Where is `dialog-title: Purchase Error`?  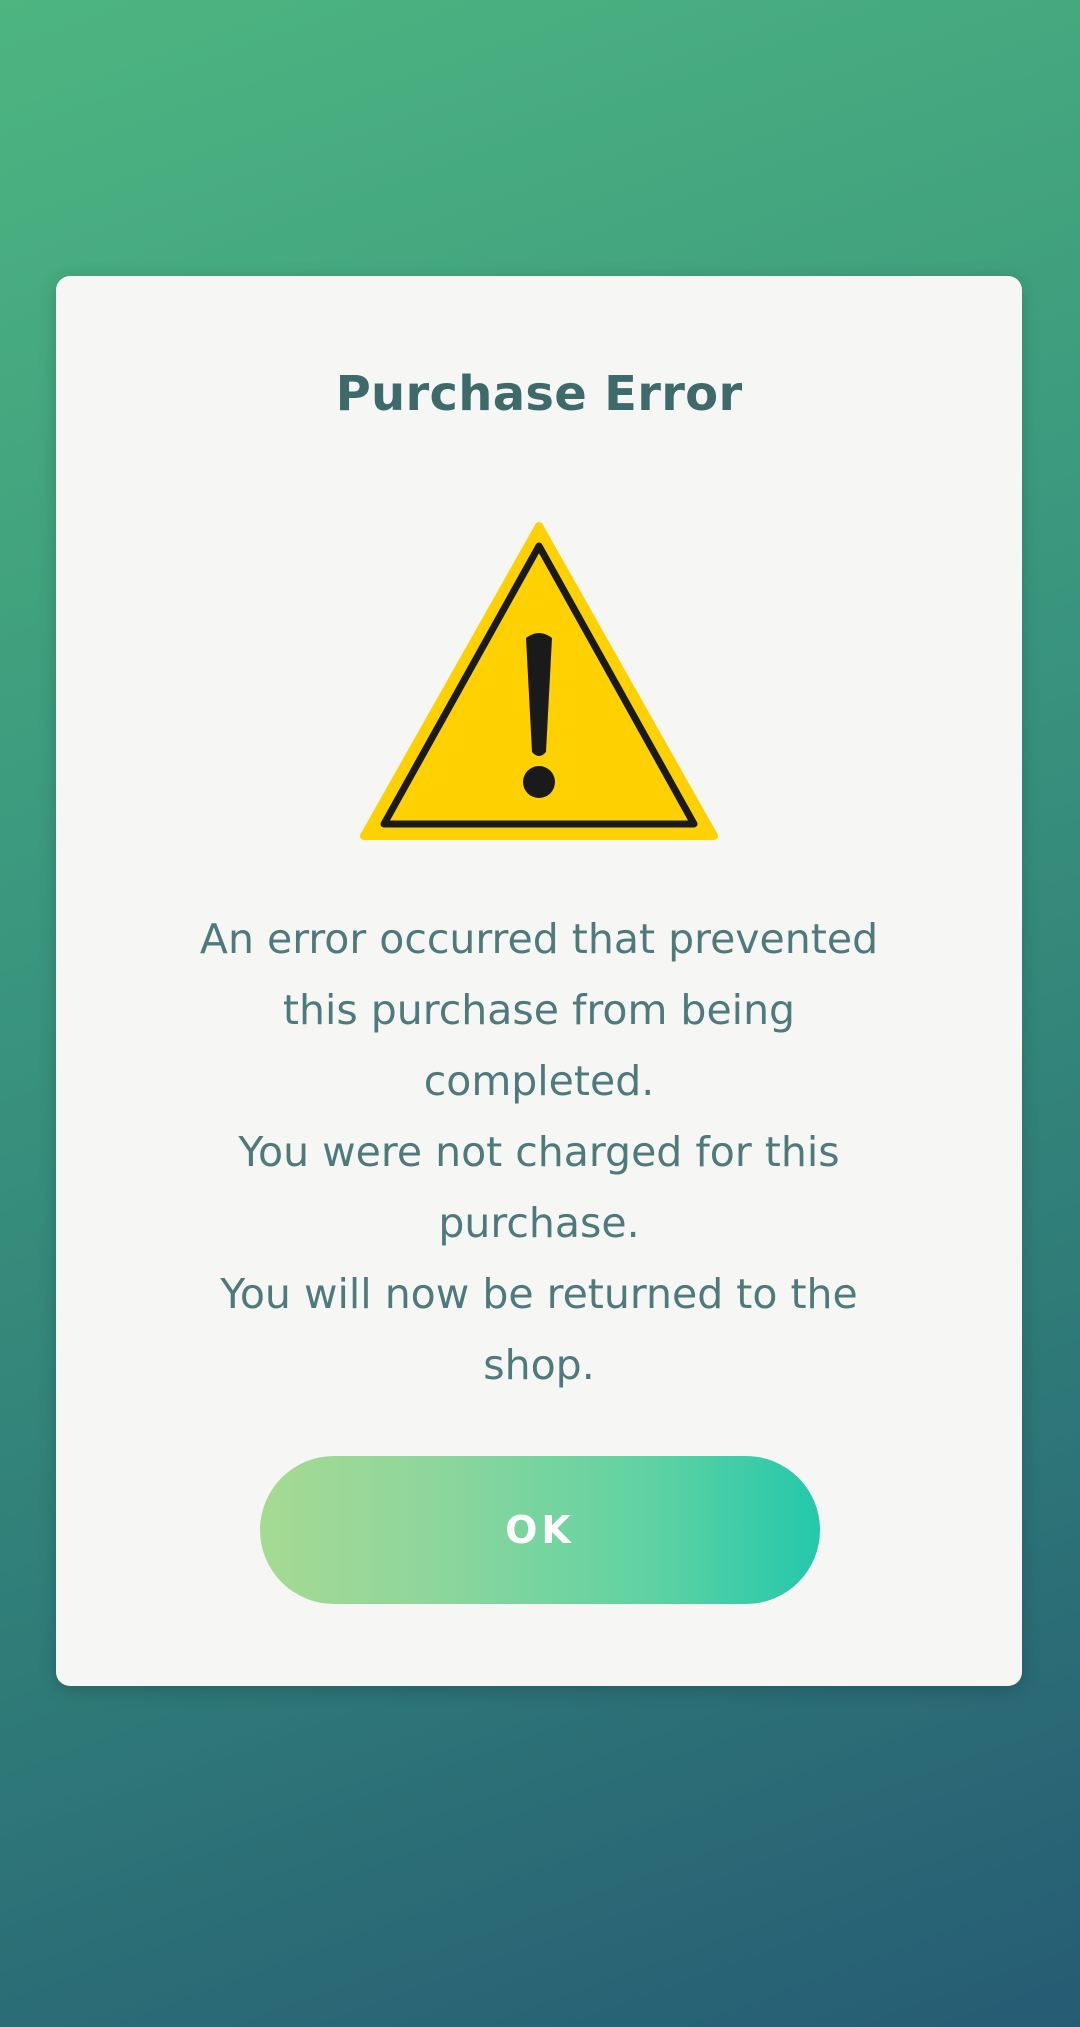
dialog-title: Purchase Error is located at coordinates (539, 394).